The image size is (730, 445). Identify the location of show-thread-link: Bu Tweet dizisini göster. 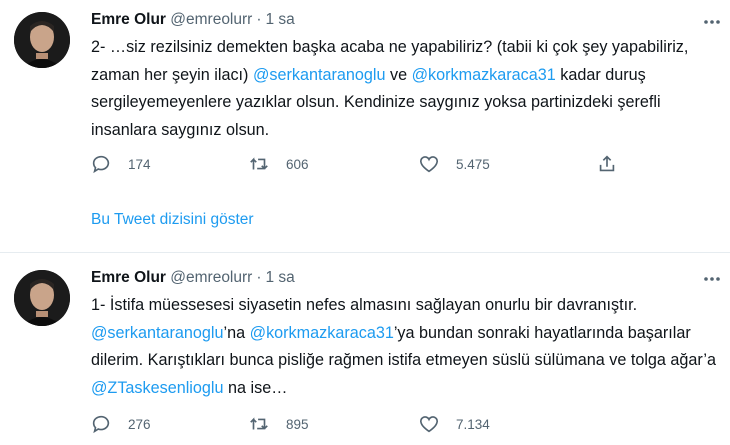
(172, 220).